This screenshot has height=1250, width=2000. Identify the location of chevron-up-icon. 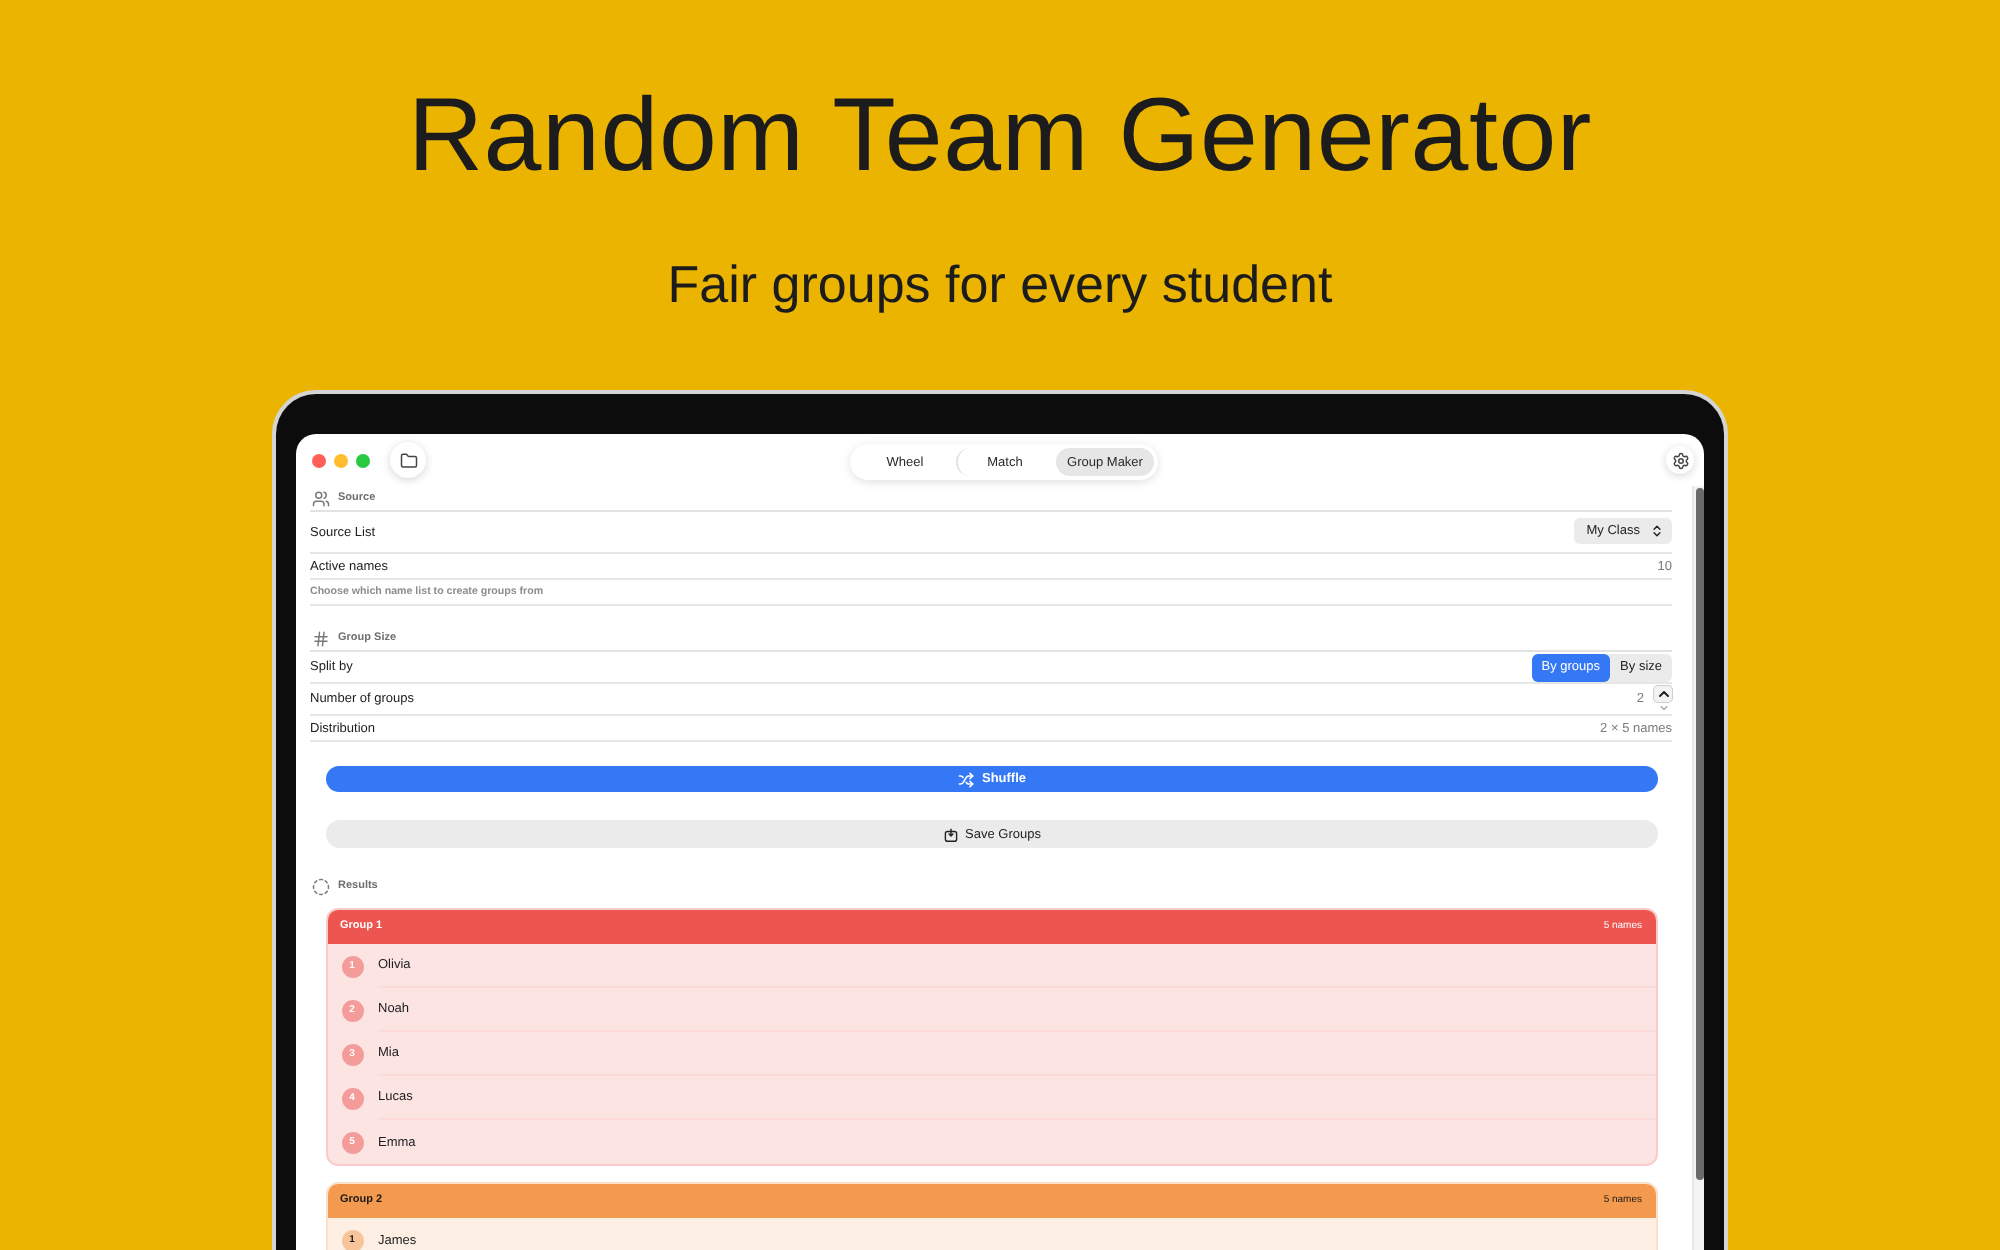
(1663, 694).